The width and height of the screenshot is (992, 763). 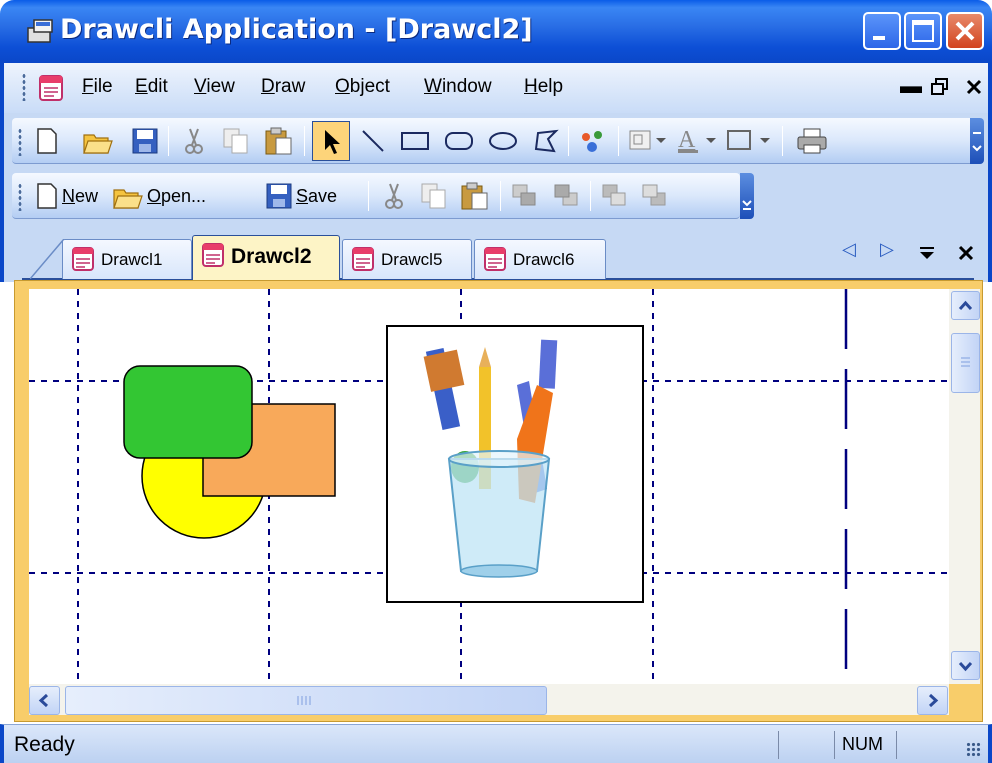 What do you see at coordinates (747, 205) in the screenshot?
I see `chevron-down-icon` at bounding box center [747, 205].